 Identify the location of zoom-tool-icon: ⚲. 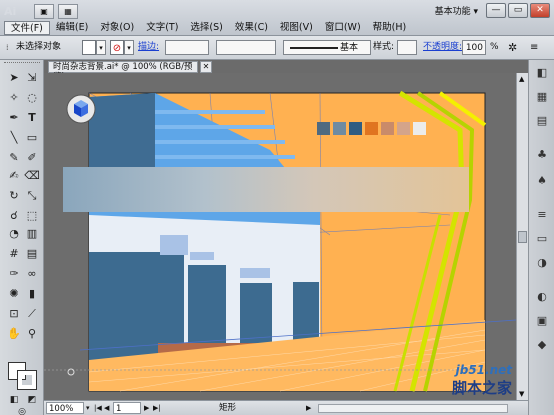
(32, 334).